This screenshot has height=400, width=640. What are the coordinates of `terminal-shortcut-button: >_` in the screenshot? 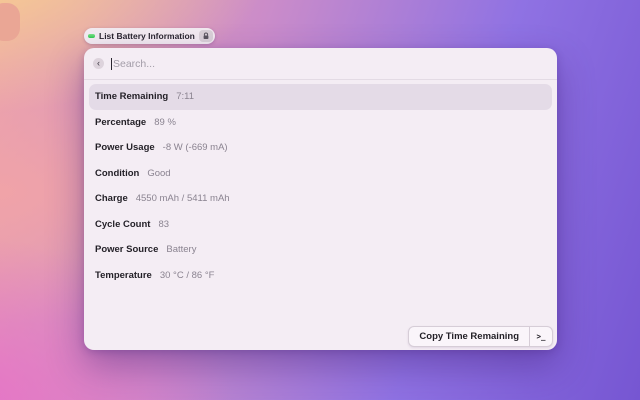 It's located at (541, 336).